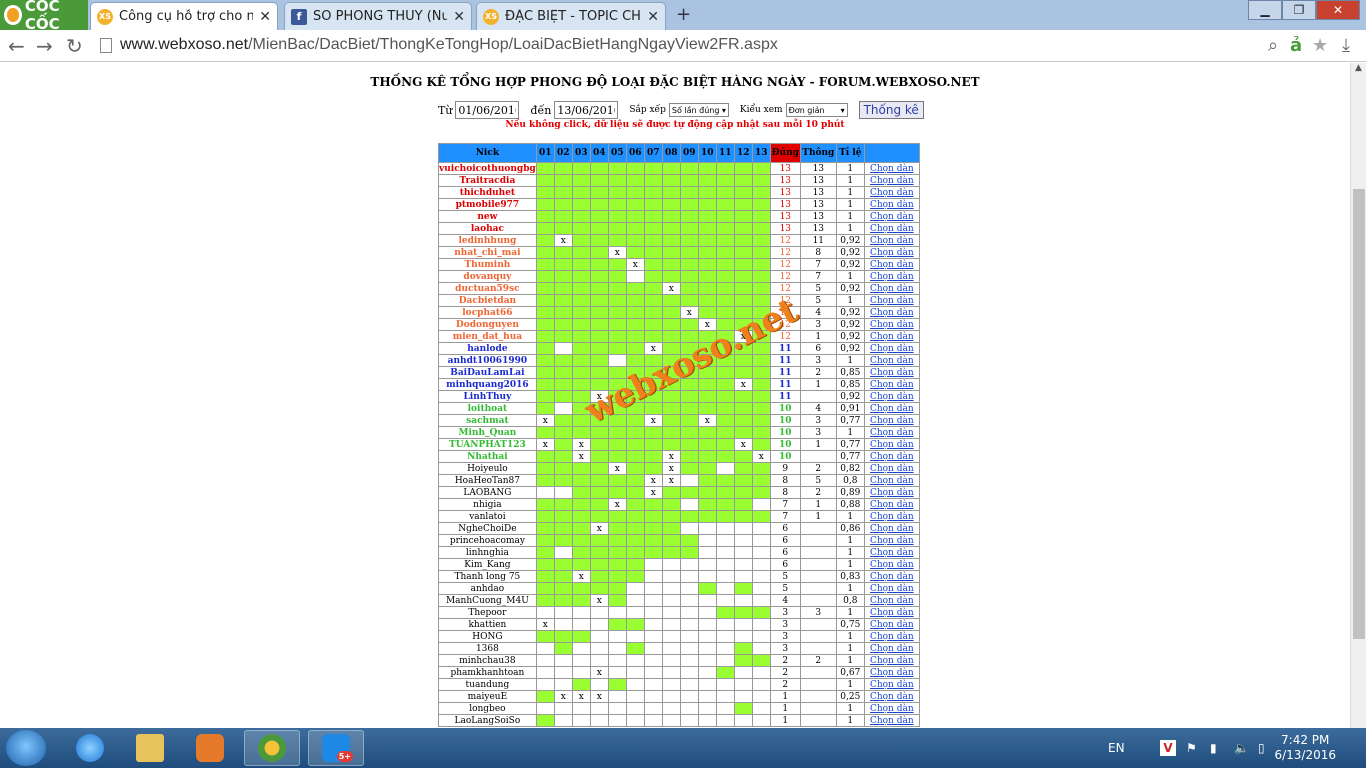 This screenshot has width=1366, height=768. I want to click on forward-icon: →, so click(44, 46).